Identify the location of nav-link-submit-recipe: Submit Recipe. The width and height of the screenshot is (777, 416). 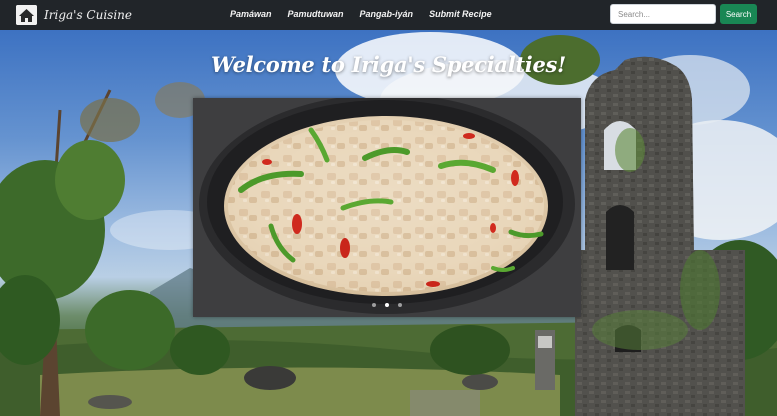
(460, 14).